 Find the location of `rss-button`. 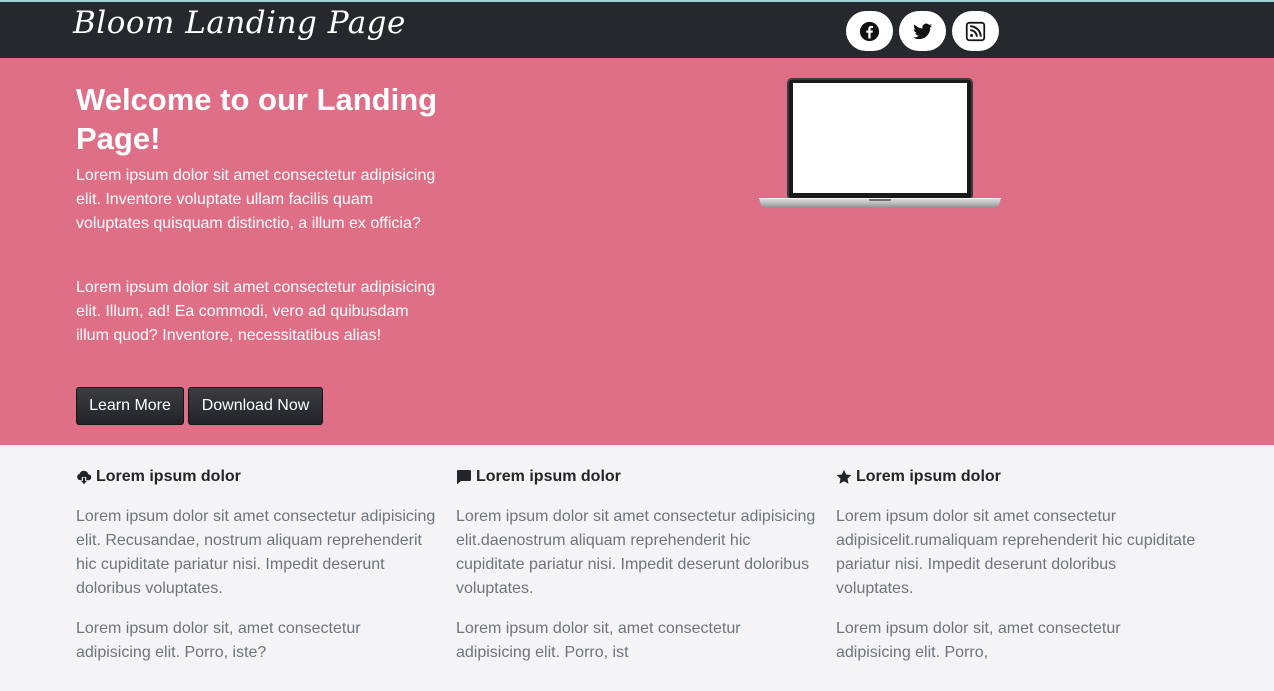

rss-button is located at coordinates (975, 31).